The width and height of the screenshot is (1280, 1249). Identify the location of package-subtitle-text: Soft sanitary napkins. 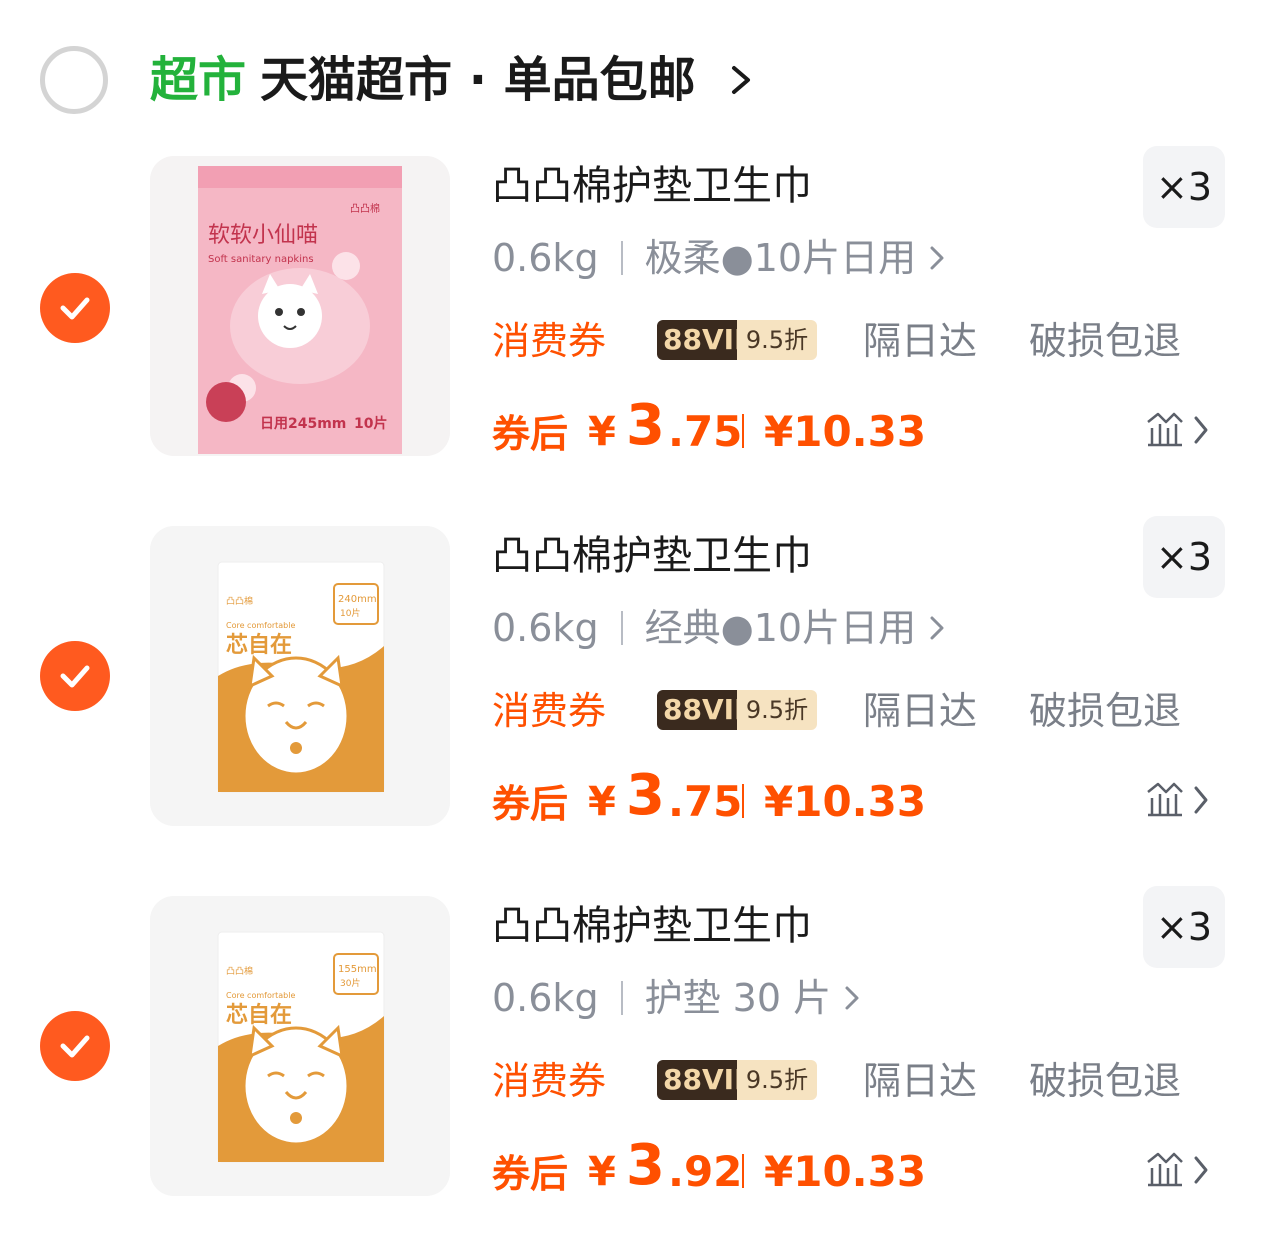
(261, 259).